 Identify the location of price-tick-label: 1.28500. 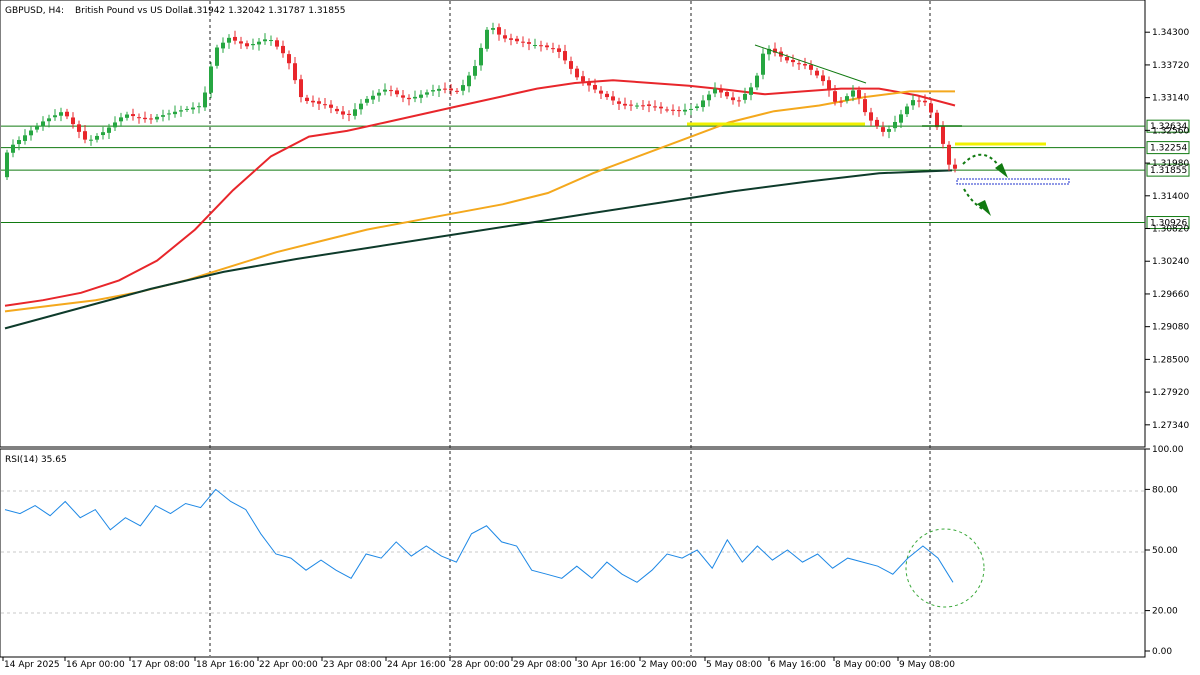
(1170, 360).